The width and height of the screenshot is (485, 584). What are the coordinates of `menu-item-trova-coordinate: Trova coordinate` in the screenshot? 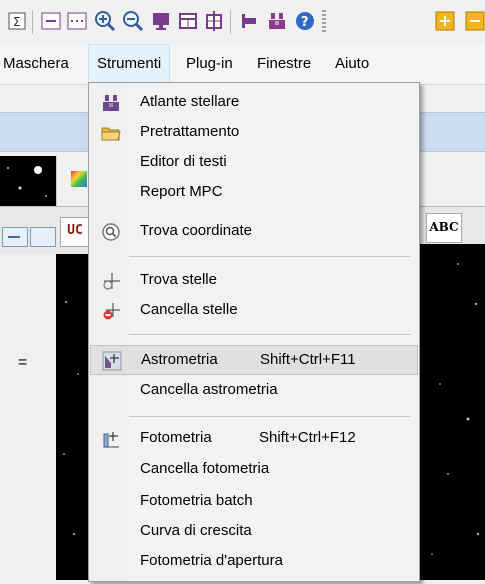 It's located at (254, 232).